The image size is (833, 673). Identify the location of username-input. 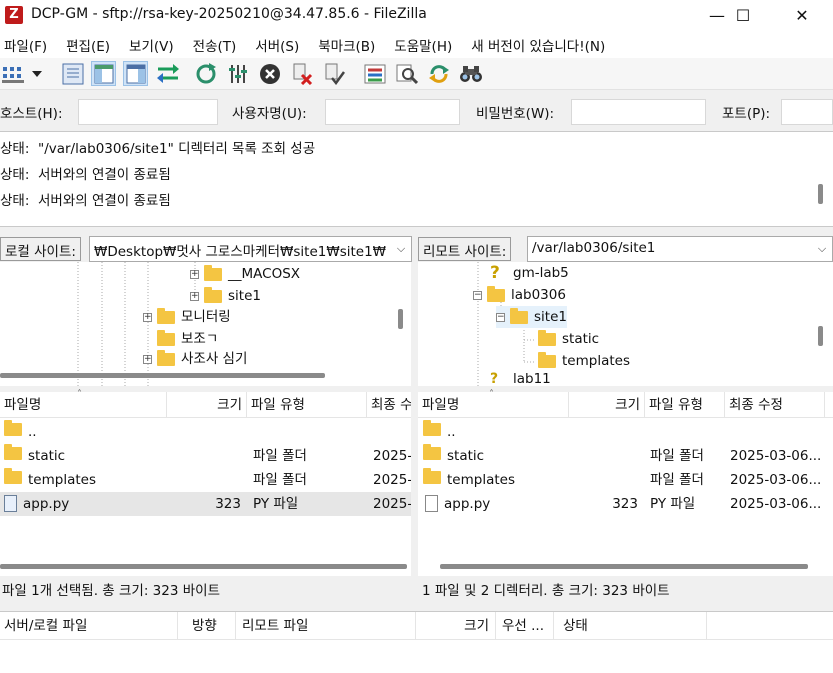
(392, 112).